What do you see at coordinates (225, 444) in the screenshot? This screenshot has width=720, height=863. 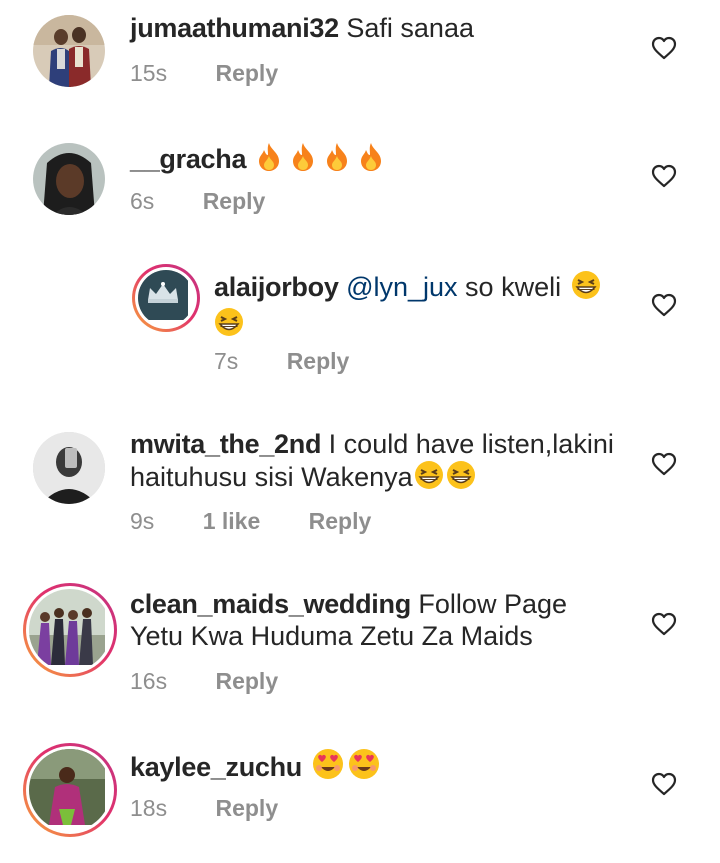 I see `comment-username: mwita_the_2nd` at bounding box center [225, 444].